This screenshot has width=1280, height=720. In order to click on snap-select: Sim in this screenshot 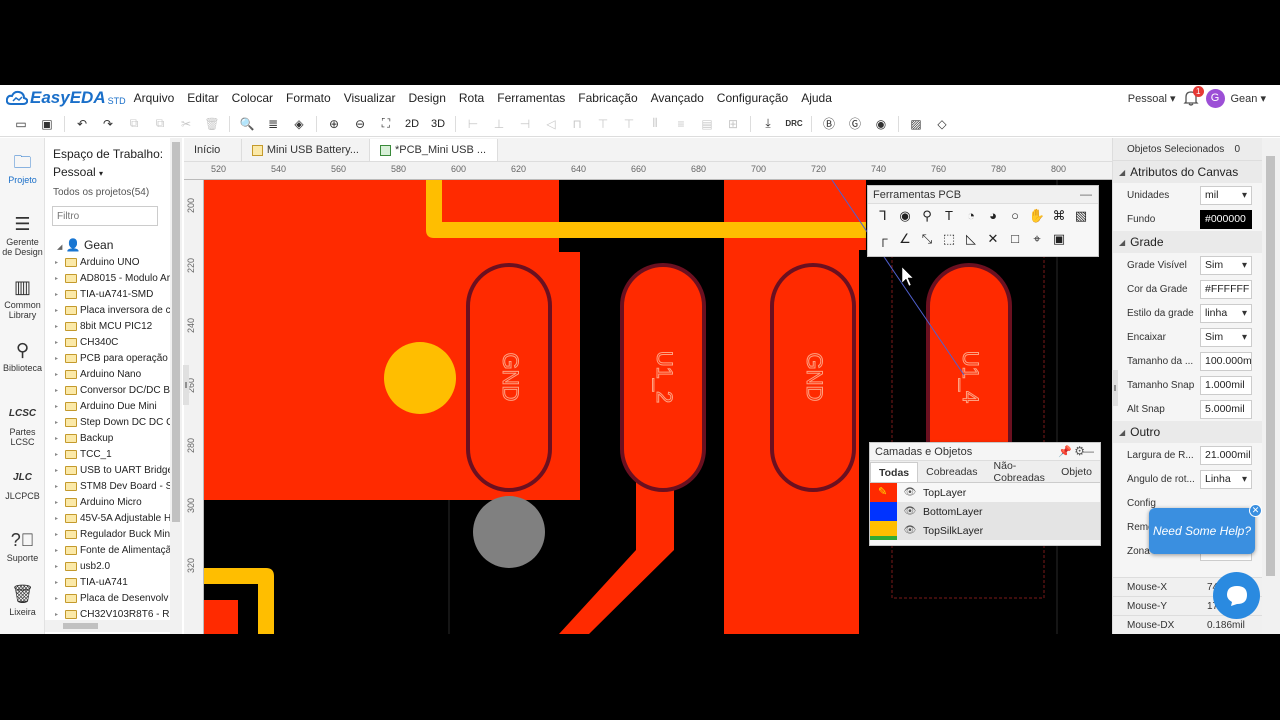, I will do `click(1226, 337)`.